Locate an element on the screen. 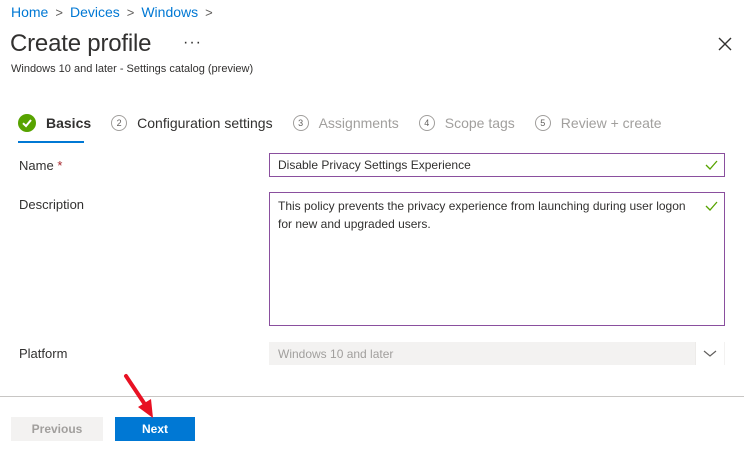 This screenshot has height=453, width=744. step-label: Scope tags is located at coordinates (479, 123).